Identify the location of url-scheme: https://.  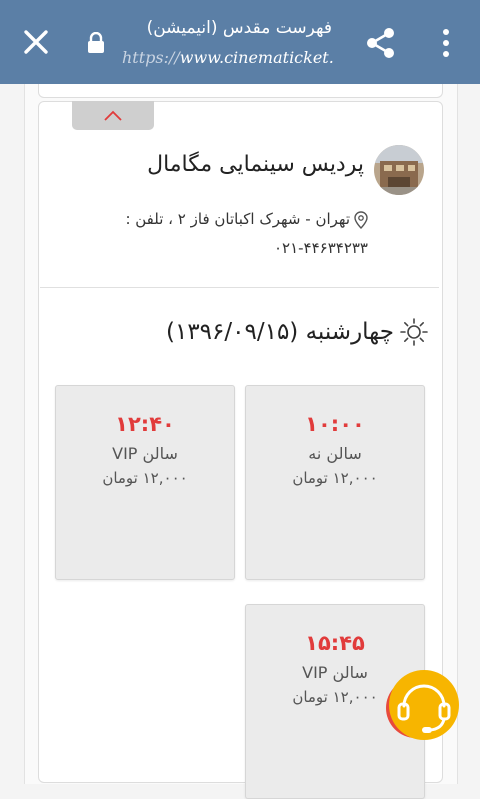
(151, 57).